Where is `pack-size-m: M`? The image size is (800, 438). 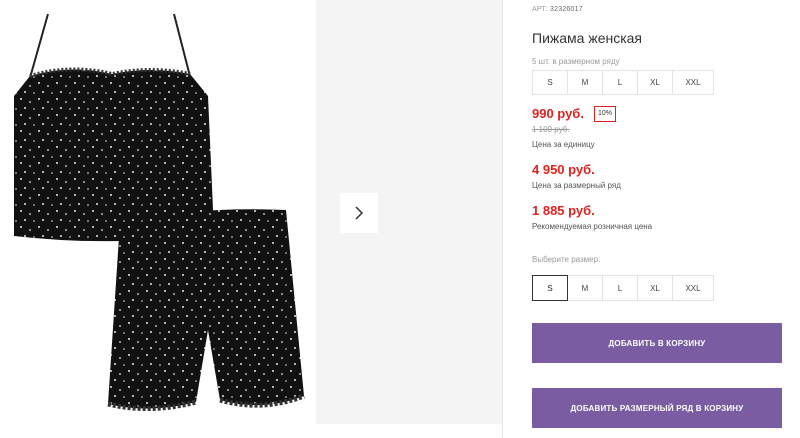 pack-size-m: M is located at coordinates (585, 82).